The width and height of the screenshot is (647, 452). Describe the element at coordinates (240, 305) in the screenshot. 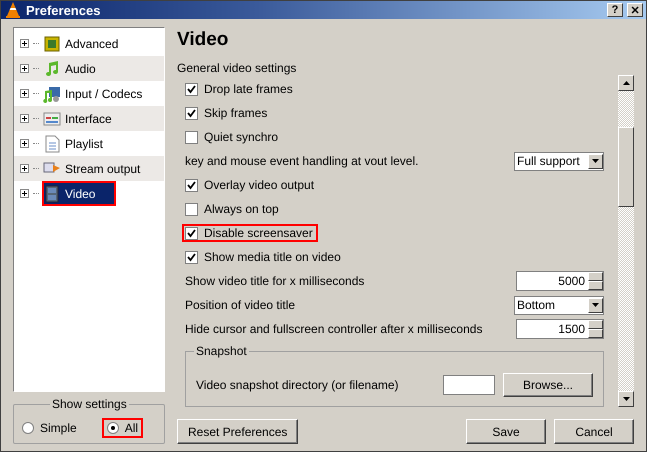

I see `setting-label: Position of video title` at that location.